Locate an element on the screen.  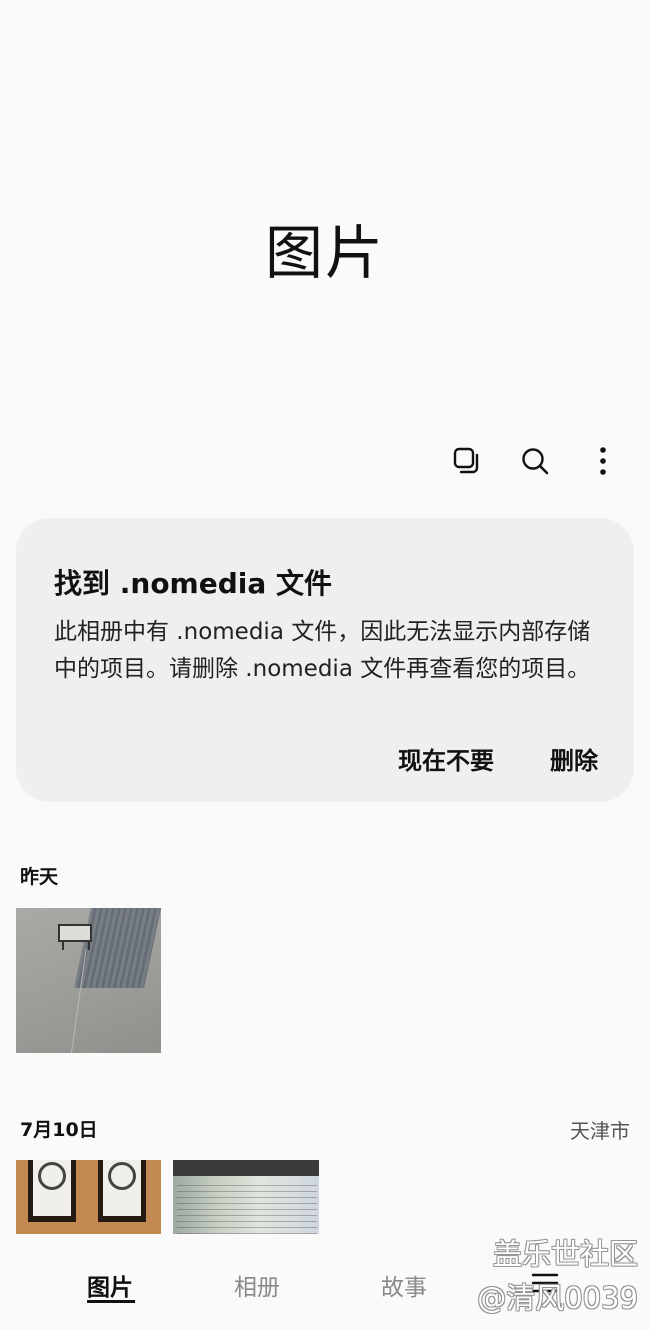
tab-stories: 故事 is located at coordinates (404, 1285).